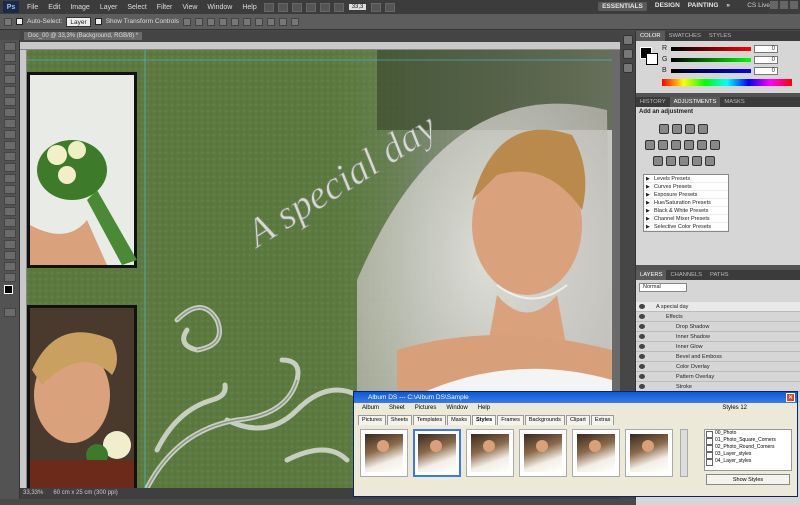 The height and width of the screenshot is (505, 800). I want to click on workspace-painting: PAINTING, so click(703, 6).